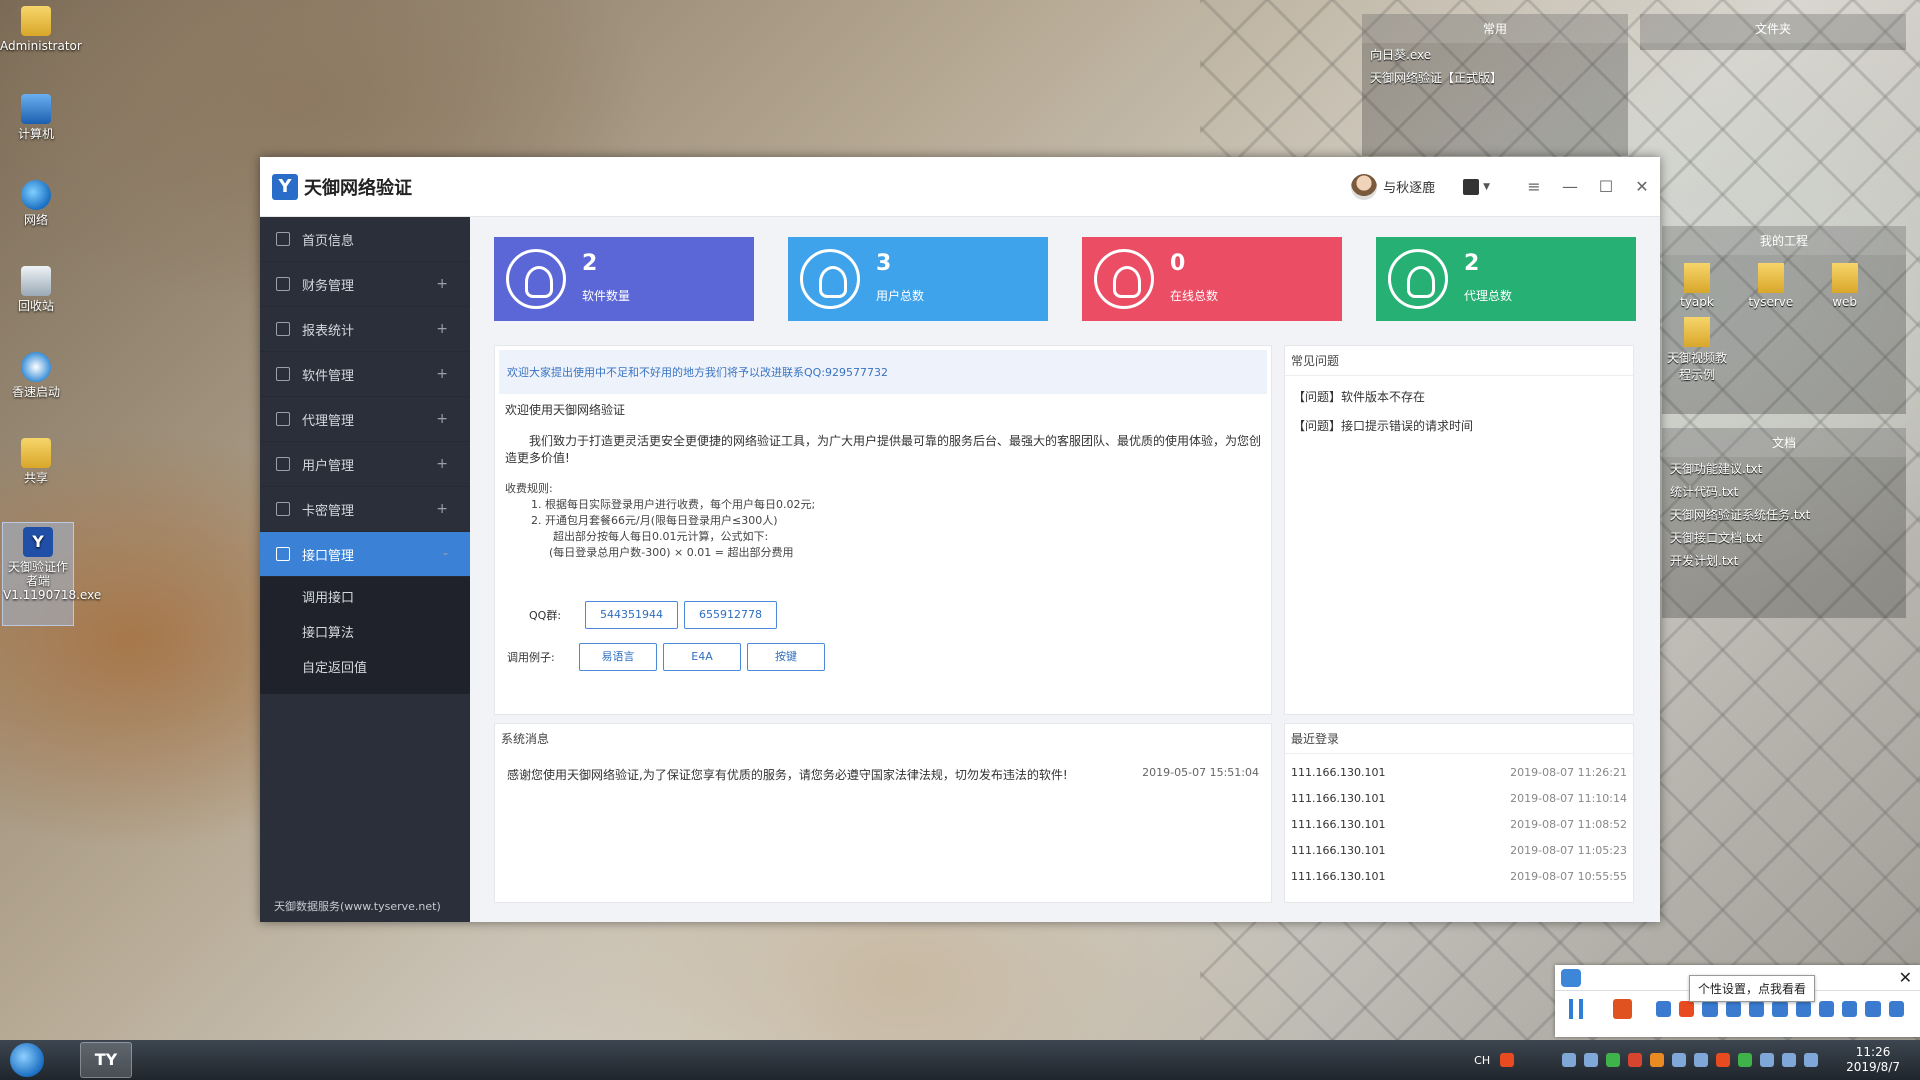 The image size is (1920, 1080). What do you see at coordinates (730, 615) in the screenshot?
I see `qq-group-button: 655912778` at bounding box center [730, 615].